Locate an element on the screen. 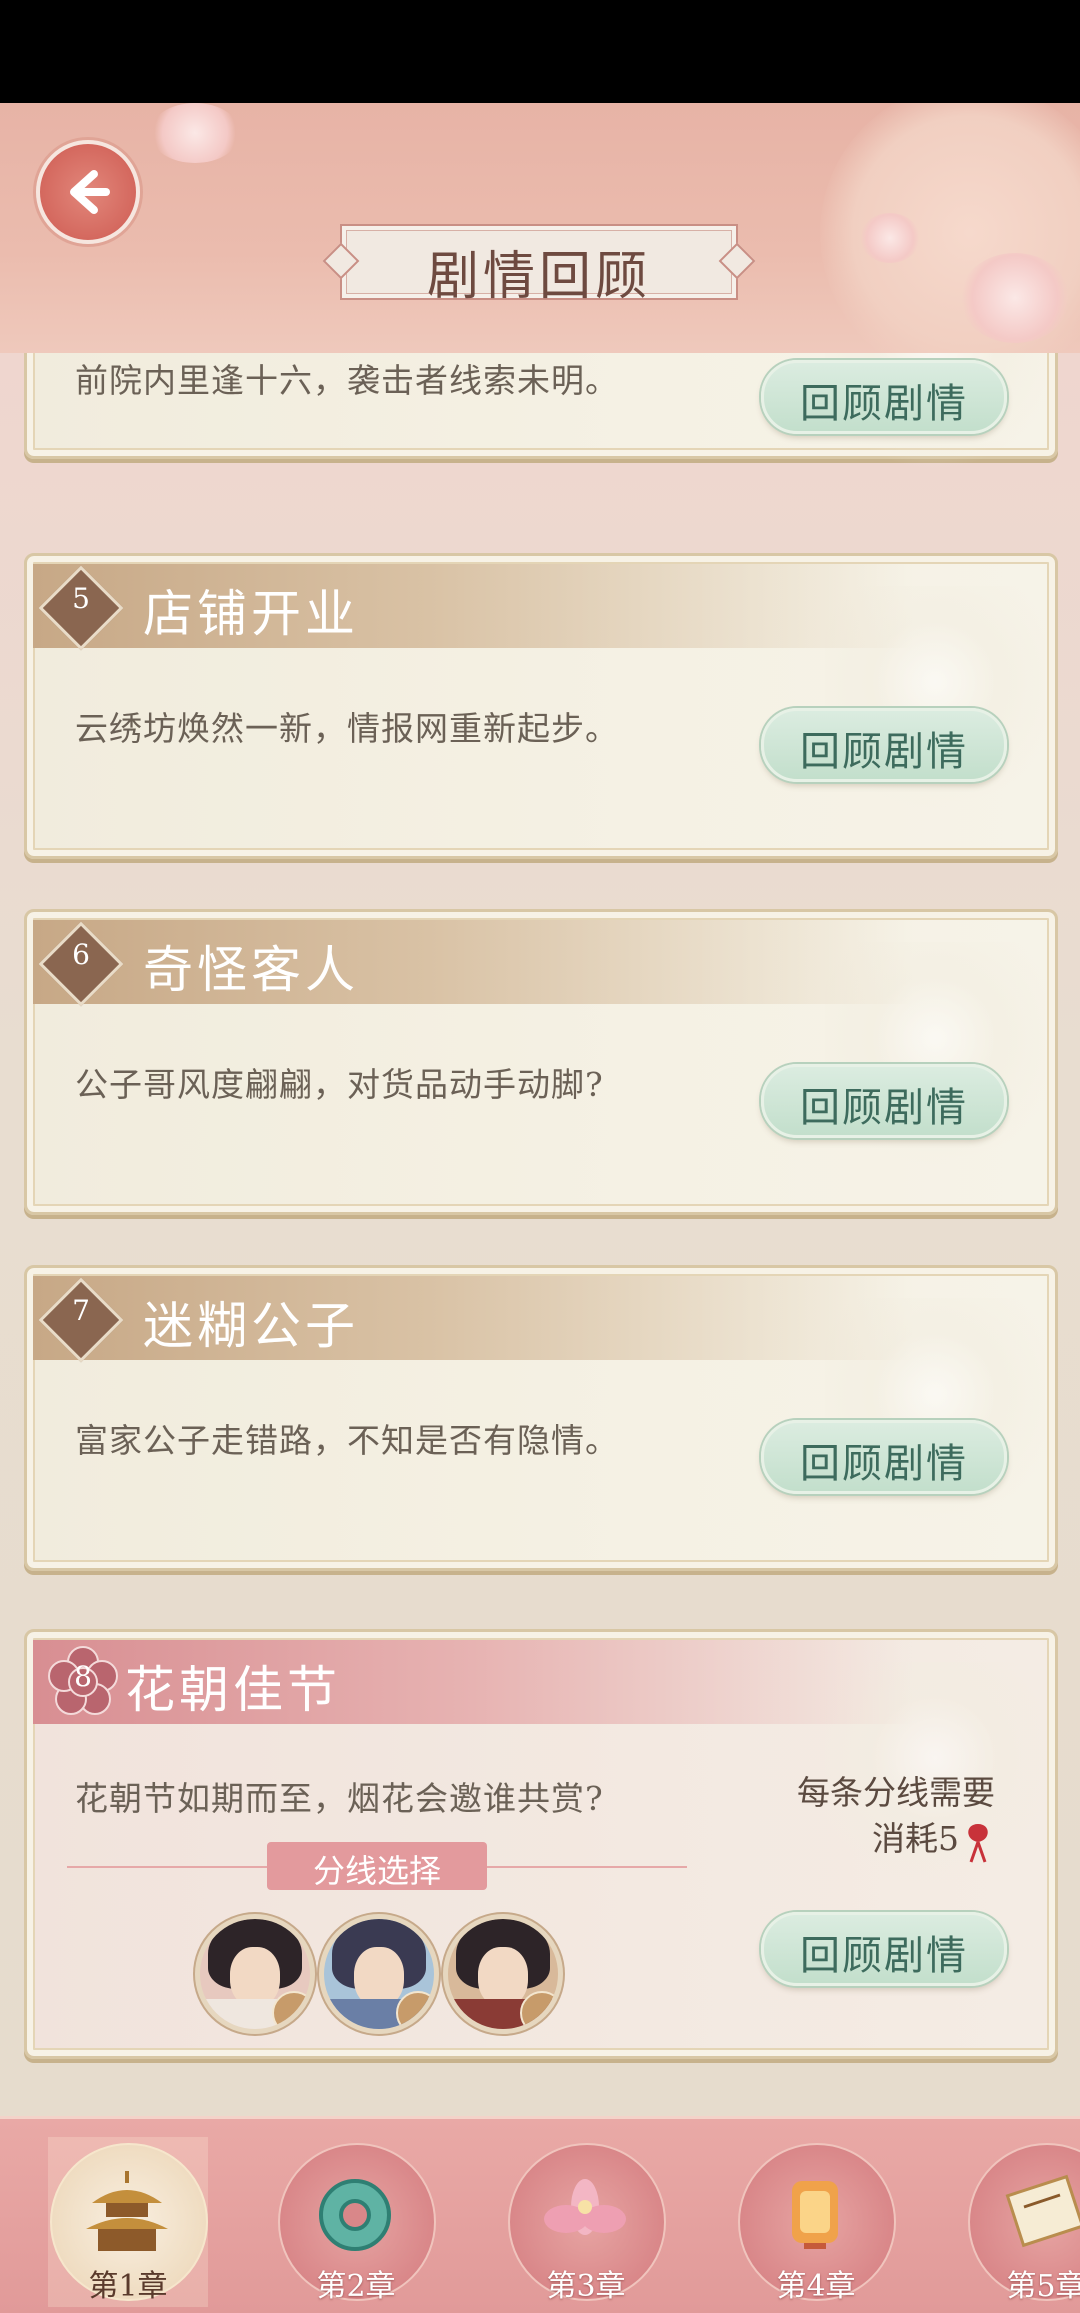 The image size is (1080, 2313). pavilion-icon is located at coordinates (127, 2211).